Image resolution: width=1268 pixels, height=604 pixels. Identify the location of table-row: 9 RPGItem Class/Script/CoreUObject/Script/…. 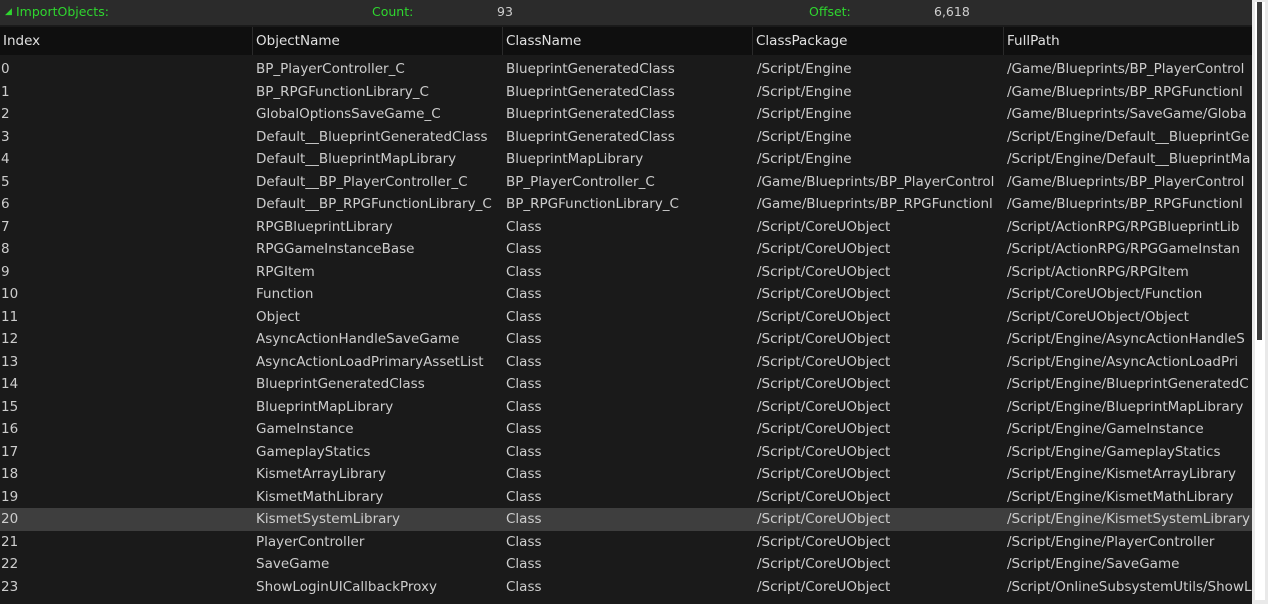
(626, 272).